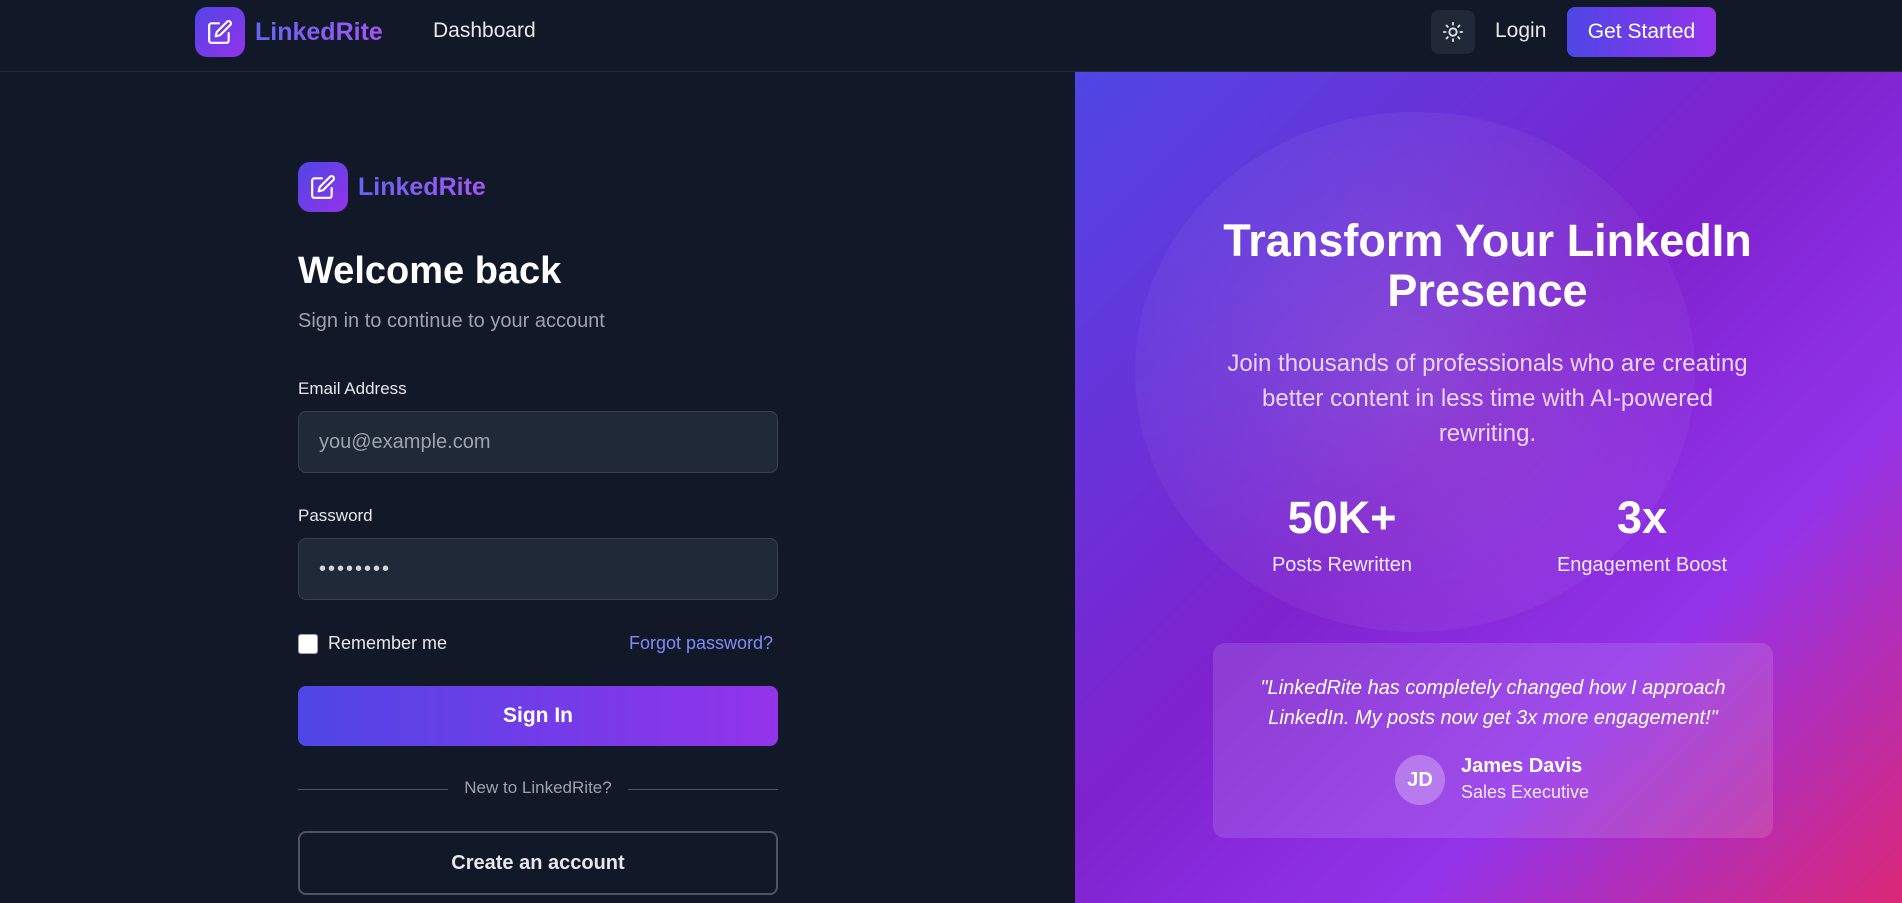 The height and width of the screenshot is (903, 1902). What do you see at coordinates (703, 789) in the screenshot?
I see `divider-line-right` at bounding box center [703, 789].